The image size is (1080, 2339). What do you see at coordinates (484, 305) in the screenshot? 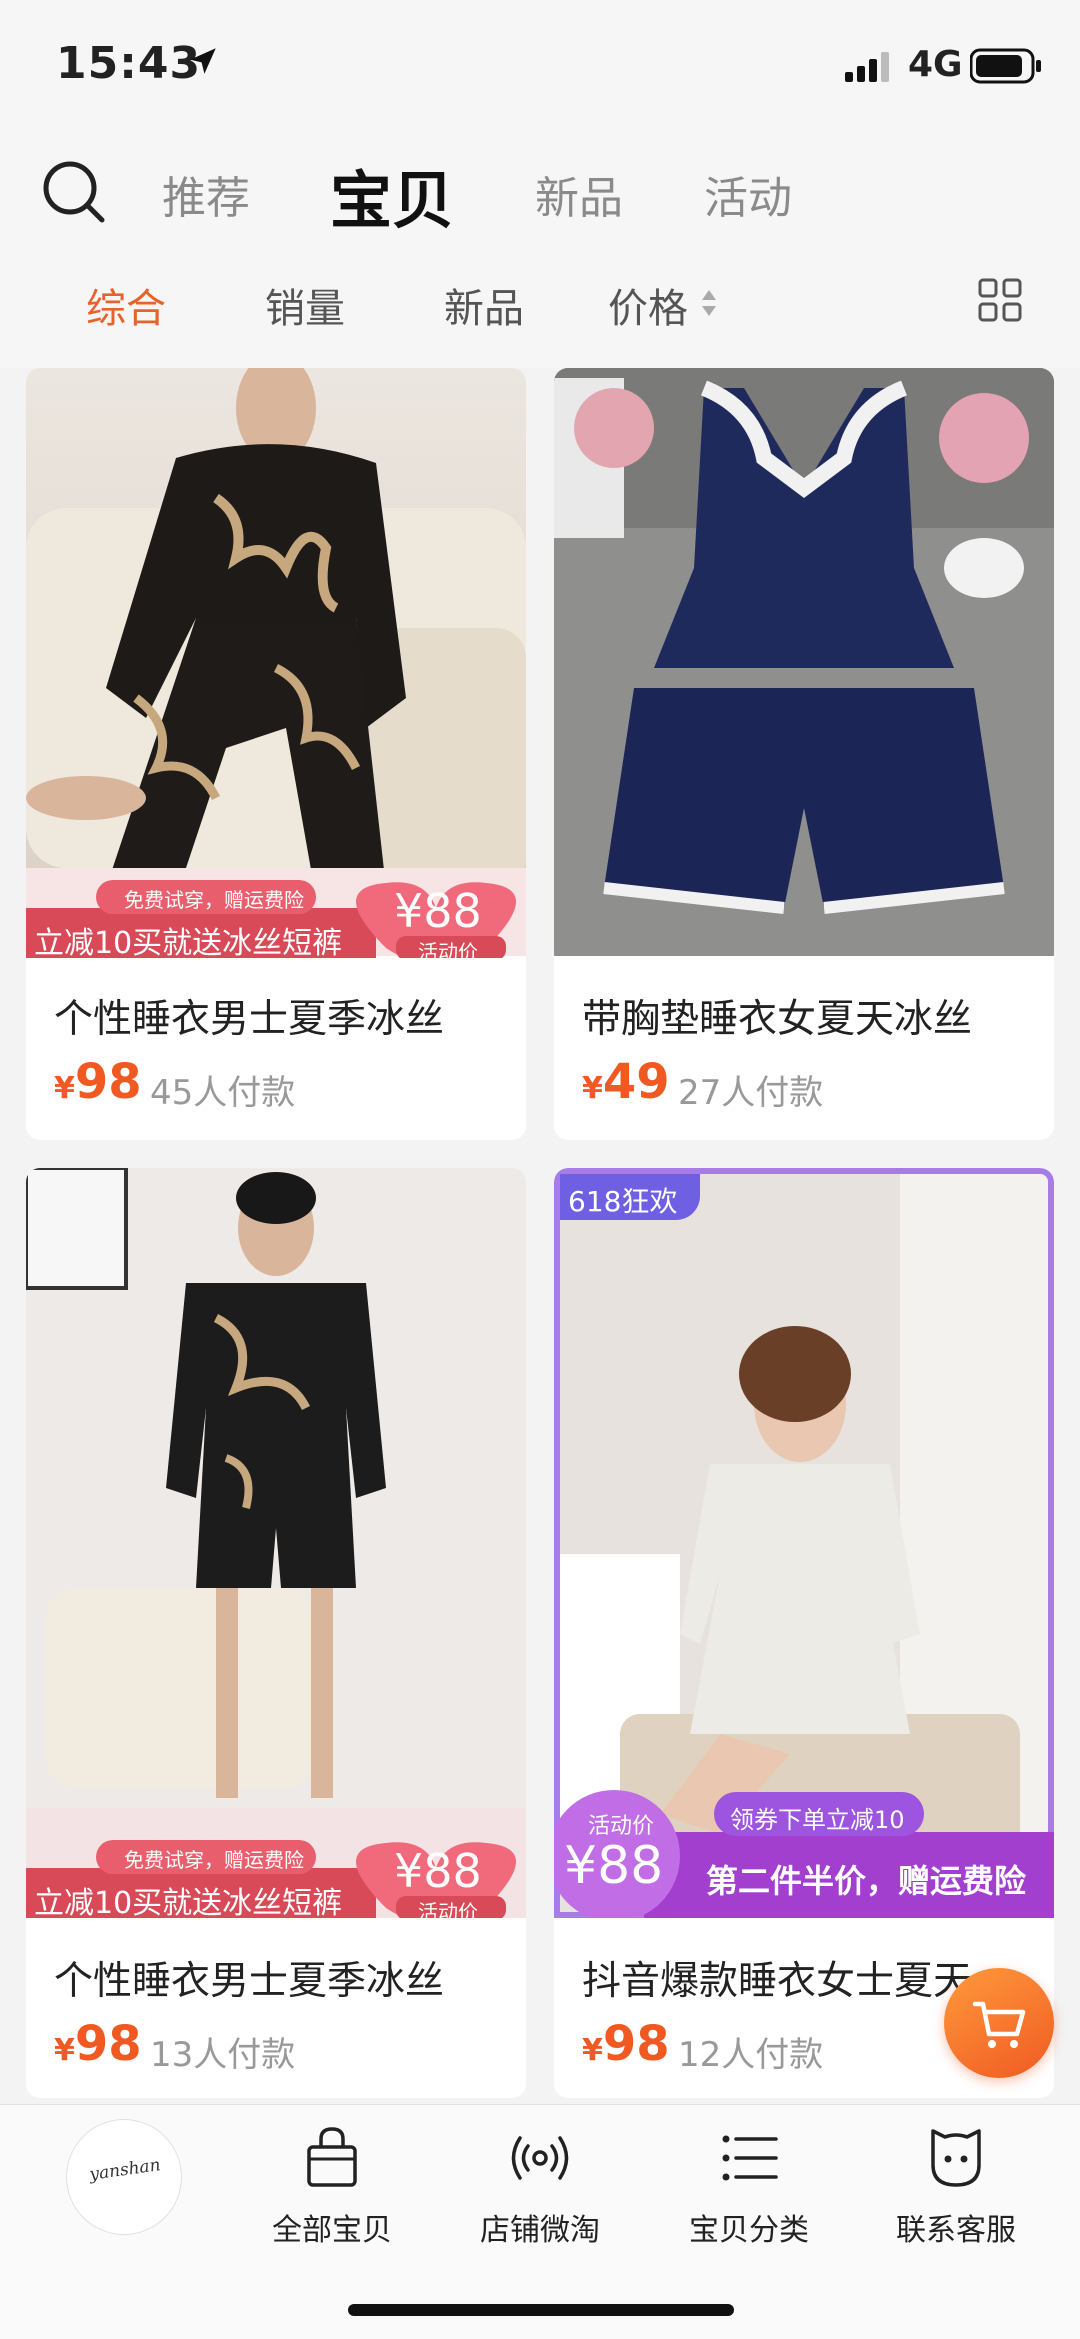
I see `sort-new: 新品` at bounding box center [484, 305].